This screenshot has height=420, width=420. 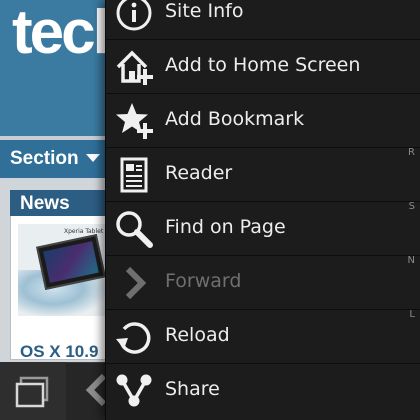 What do you see at coordinates (199, 173) in the screenshot?
I see `menu-item-label: Reader` at bounding box center [199, 173].